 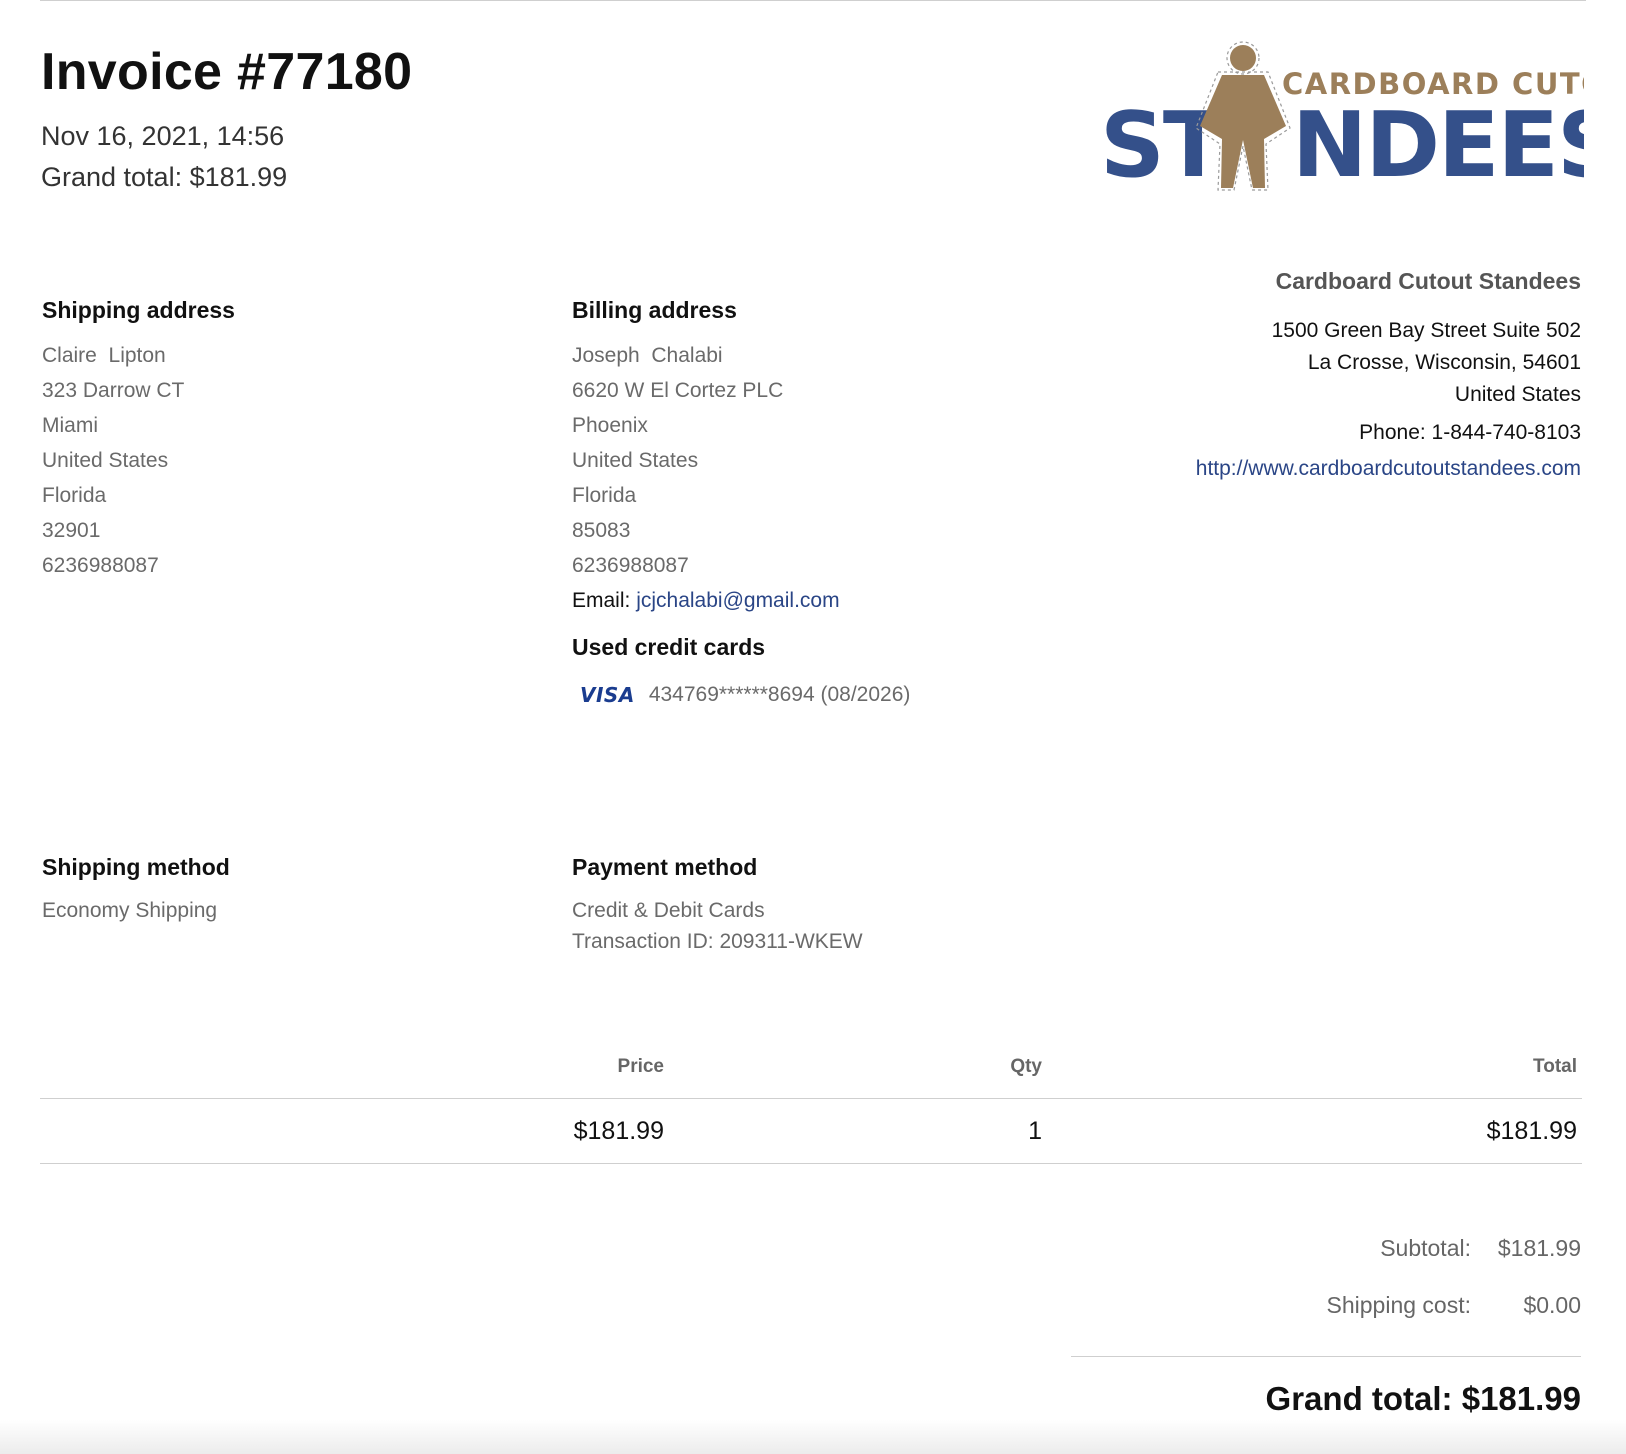 I want to click on logo-word-end: NDEES, so click(x=1438, y=145).